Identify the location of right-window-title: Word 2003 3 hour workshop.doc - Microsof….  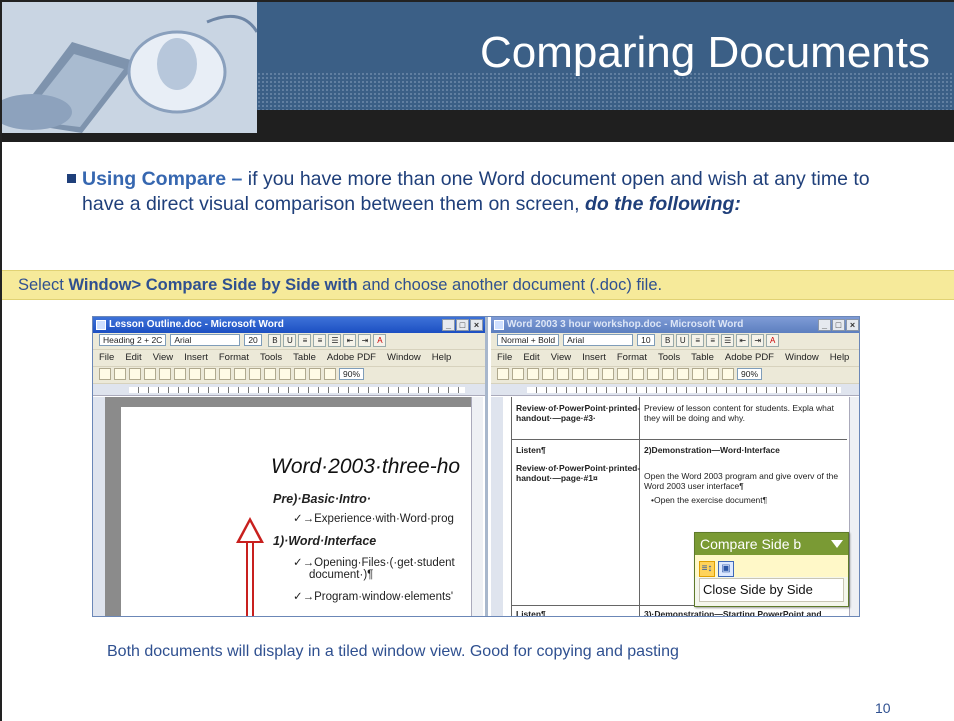
(625, 324).